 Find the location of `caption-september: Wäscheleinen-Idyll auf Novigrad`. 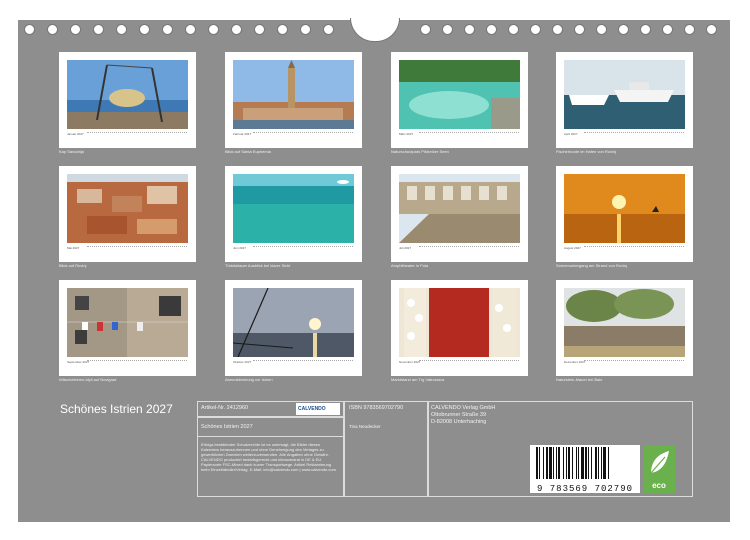

caption-september: Wäscheleinen-Idyll auf Novigrad is located at coordinates (88, 379).